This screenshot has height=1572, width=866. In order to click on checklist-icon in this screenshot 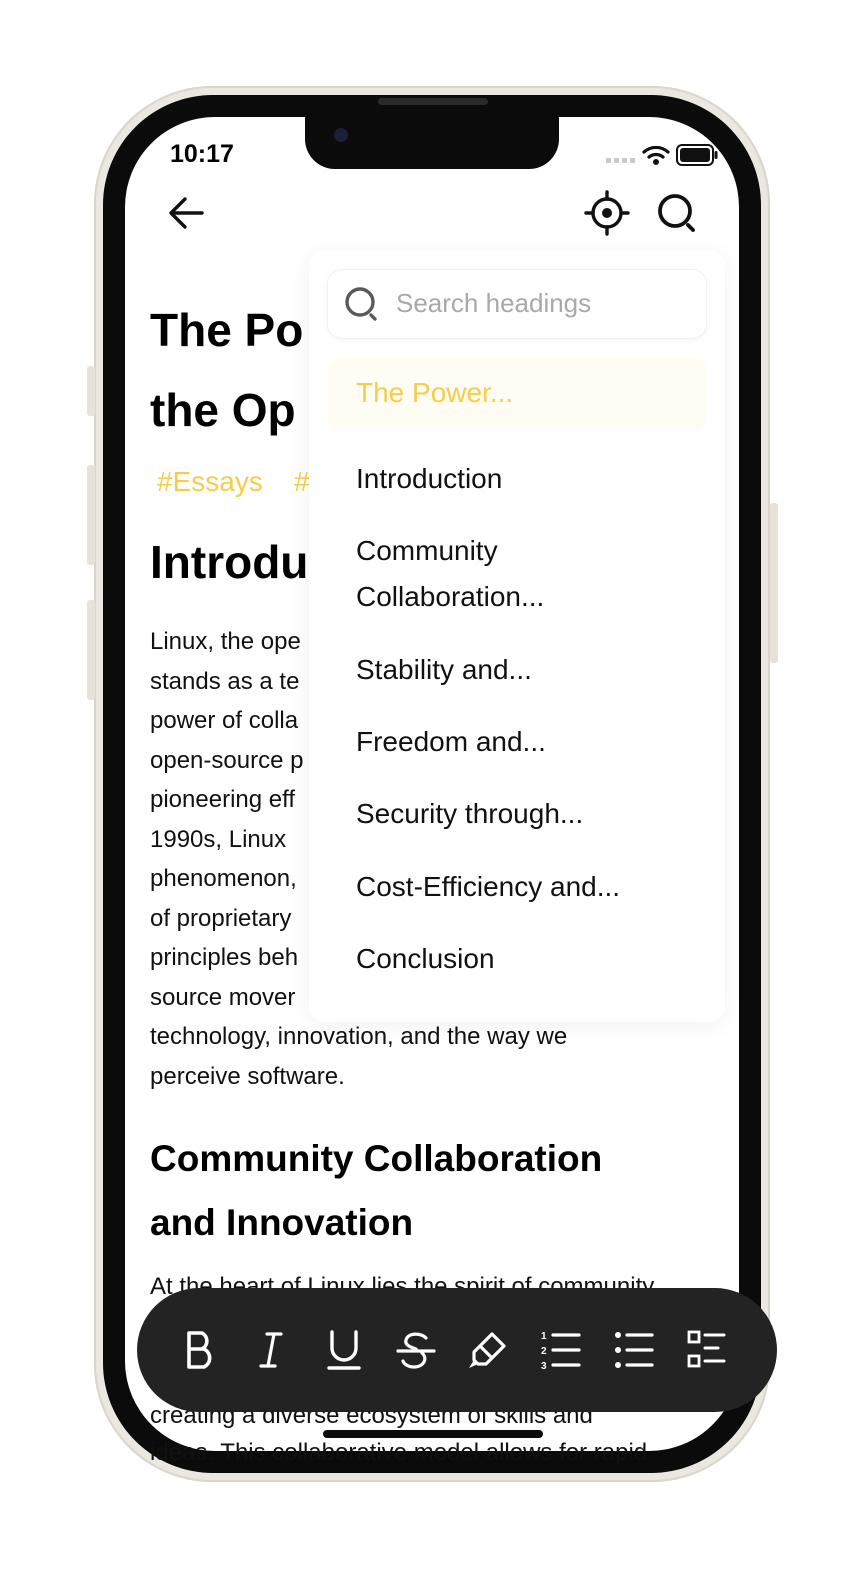, I will do `click(708, 1350)`.